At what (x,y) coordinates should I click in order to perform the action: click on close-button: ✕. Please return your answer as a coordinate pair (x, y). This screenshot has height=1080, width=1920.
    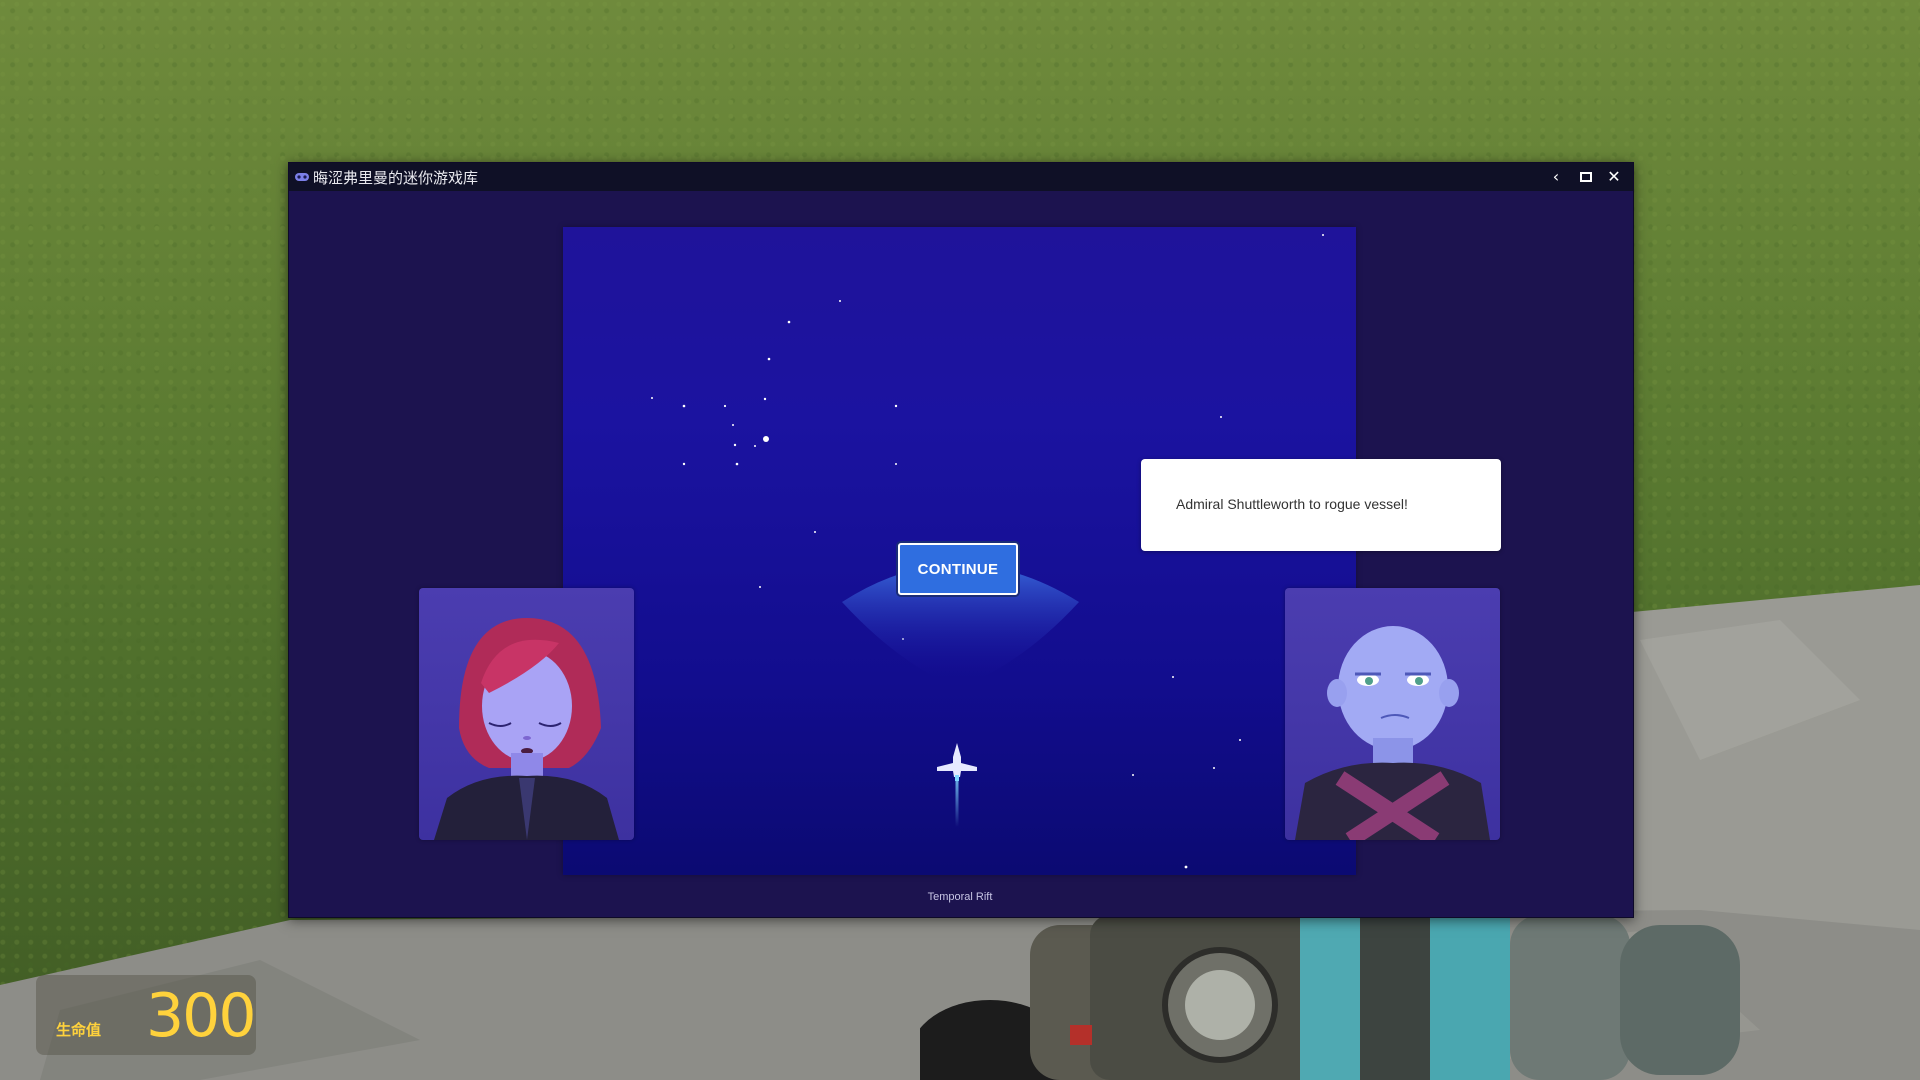
    Looking at the image, I should click on (1614, 177).